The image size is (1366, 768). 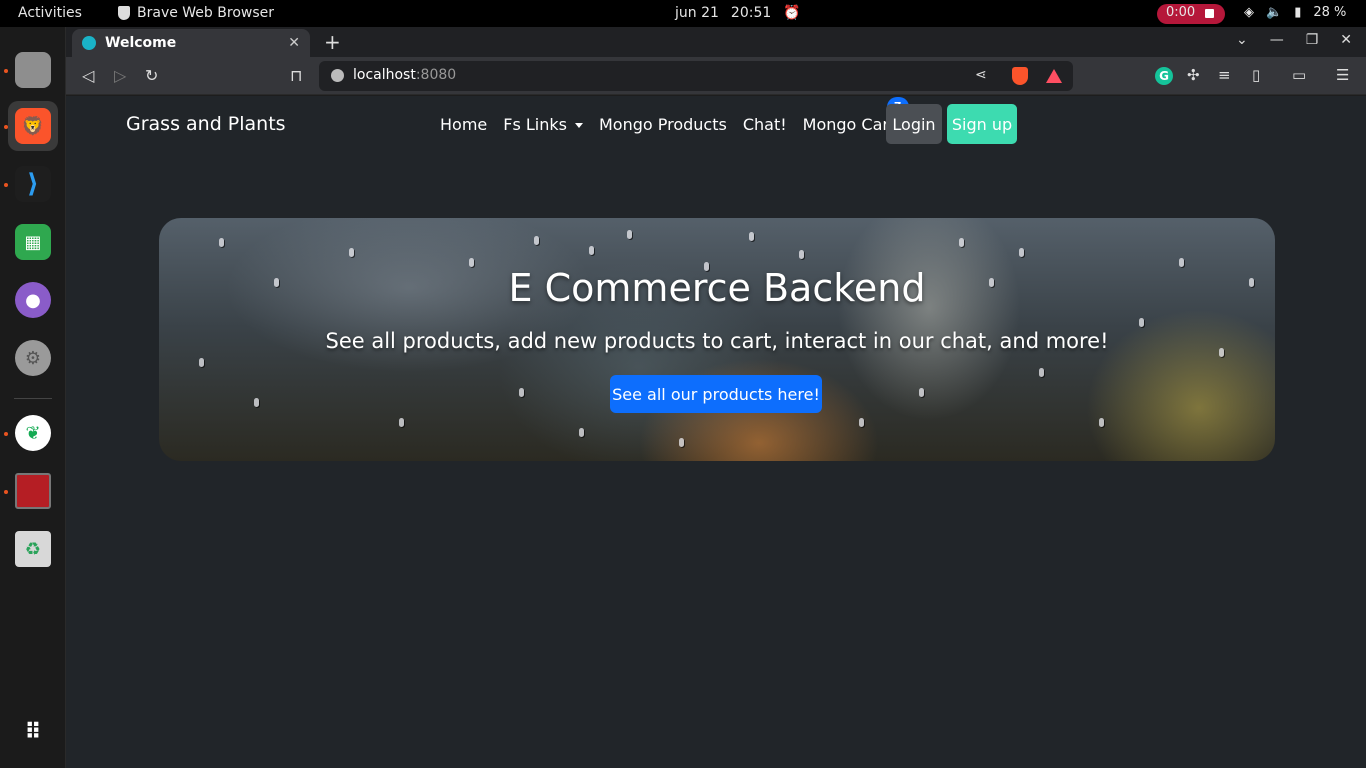 What do you see at coordinates (1277, 40) in the screenshot?
I see `minimize-button: —` at bounding box center [1277, 40].